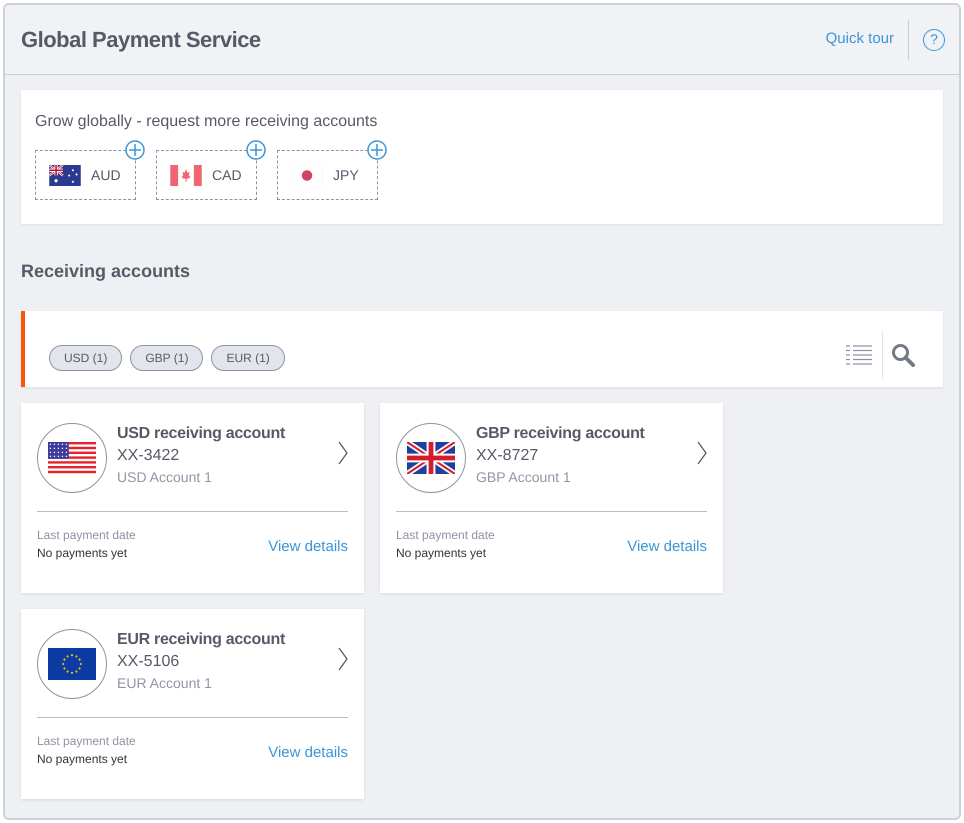 This screenshot has width=964, height=823. I want to click on account-name: EUR Account 1, so click(165, 684).